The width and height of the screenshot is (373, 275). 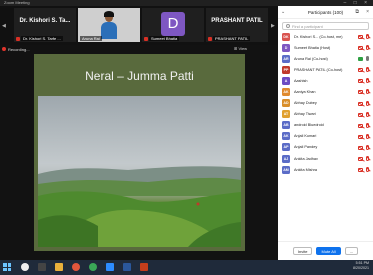 What do you see at coordinates (325, 80) in the screenshot?
I see `participant-row: A Aashish` at bounding box center [325, 80].